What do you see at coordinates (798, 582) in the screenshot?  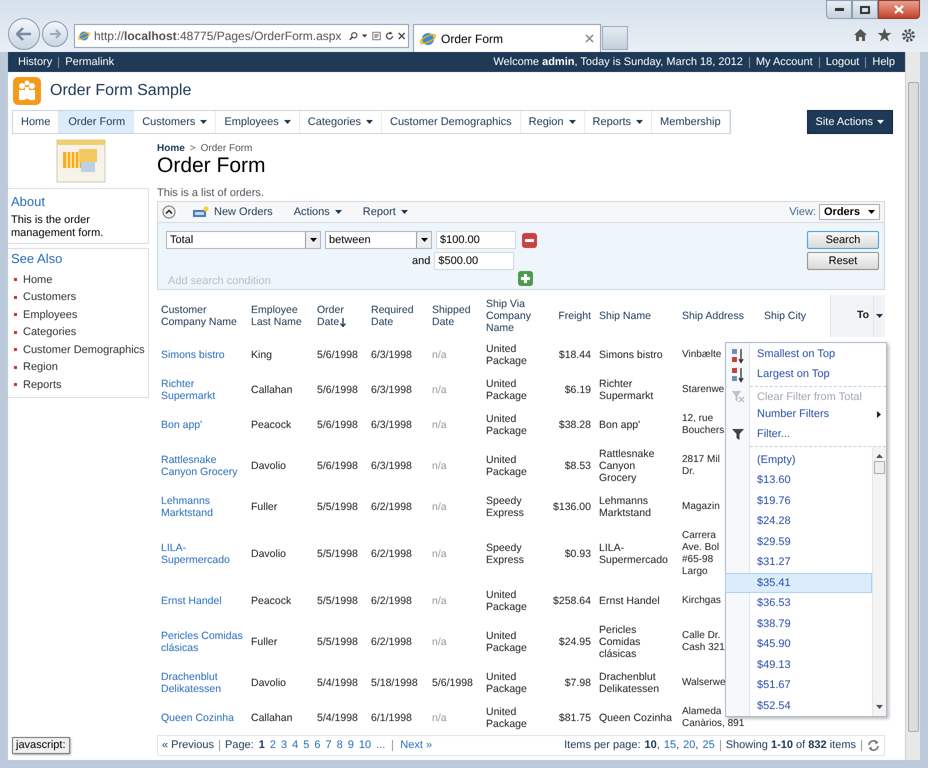 I see `filter-value-item: $35.41` at bounding box center [798, 582].